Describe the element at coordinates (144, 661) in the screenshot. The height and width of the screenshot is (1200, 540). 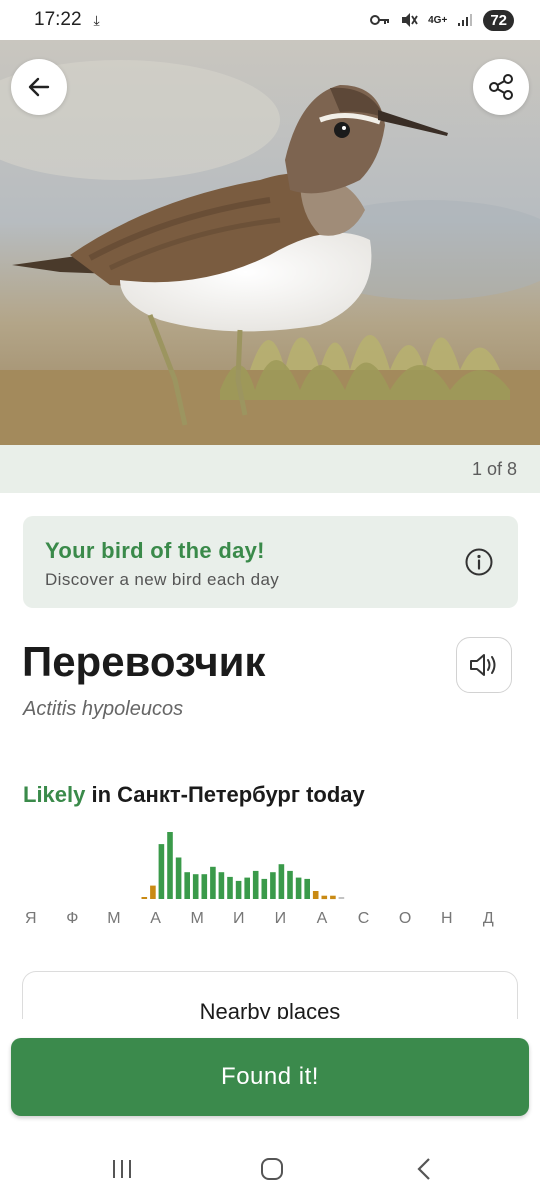
I see `bird-name: Перевозчик` at that location.